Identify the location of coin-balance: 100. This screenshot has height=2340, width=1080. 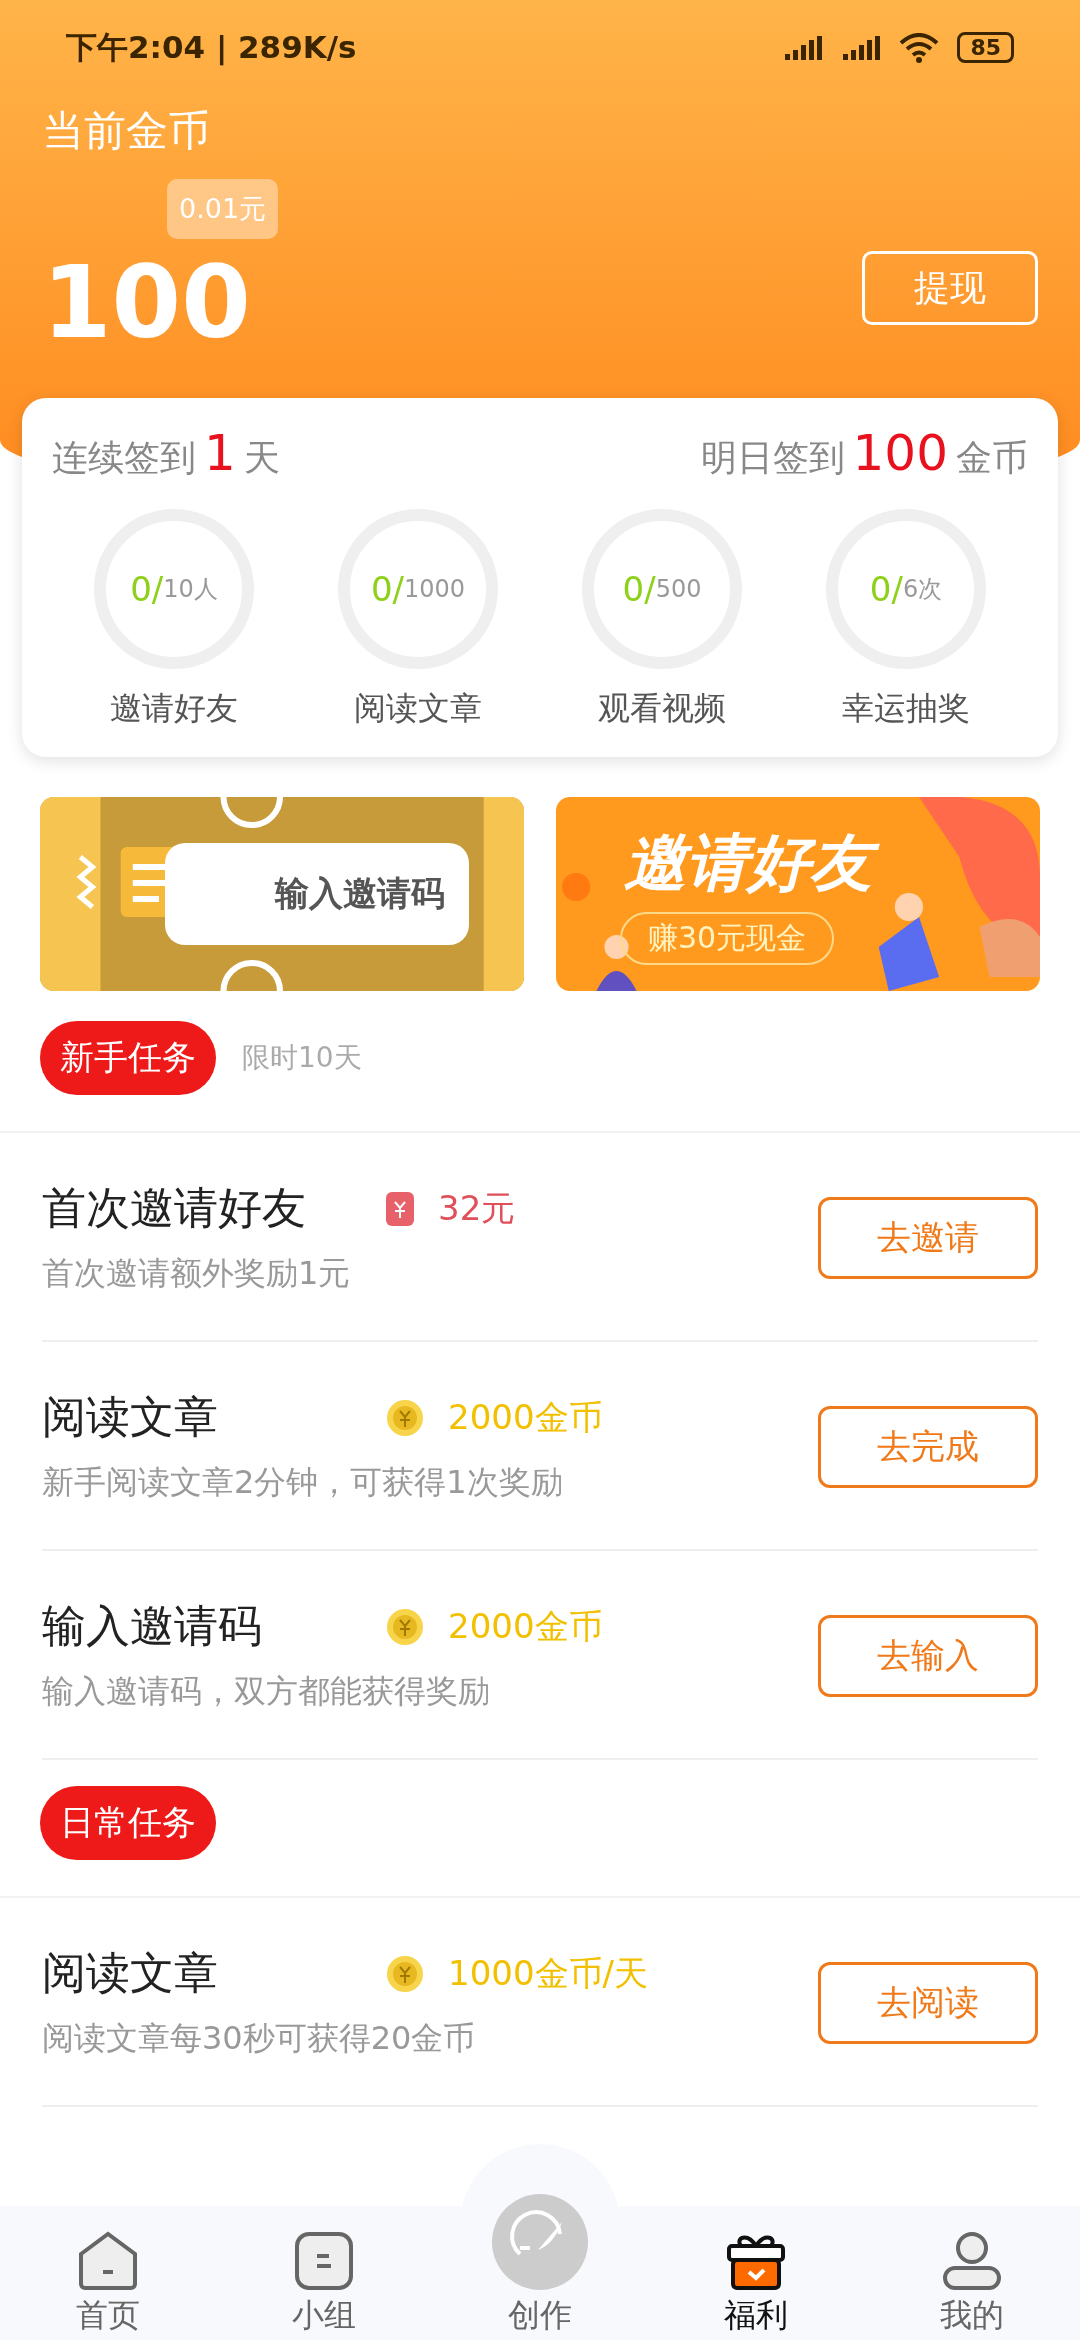
(147, 303).